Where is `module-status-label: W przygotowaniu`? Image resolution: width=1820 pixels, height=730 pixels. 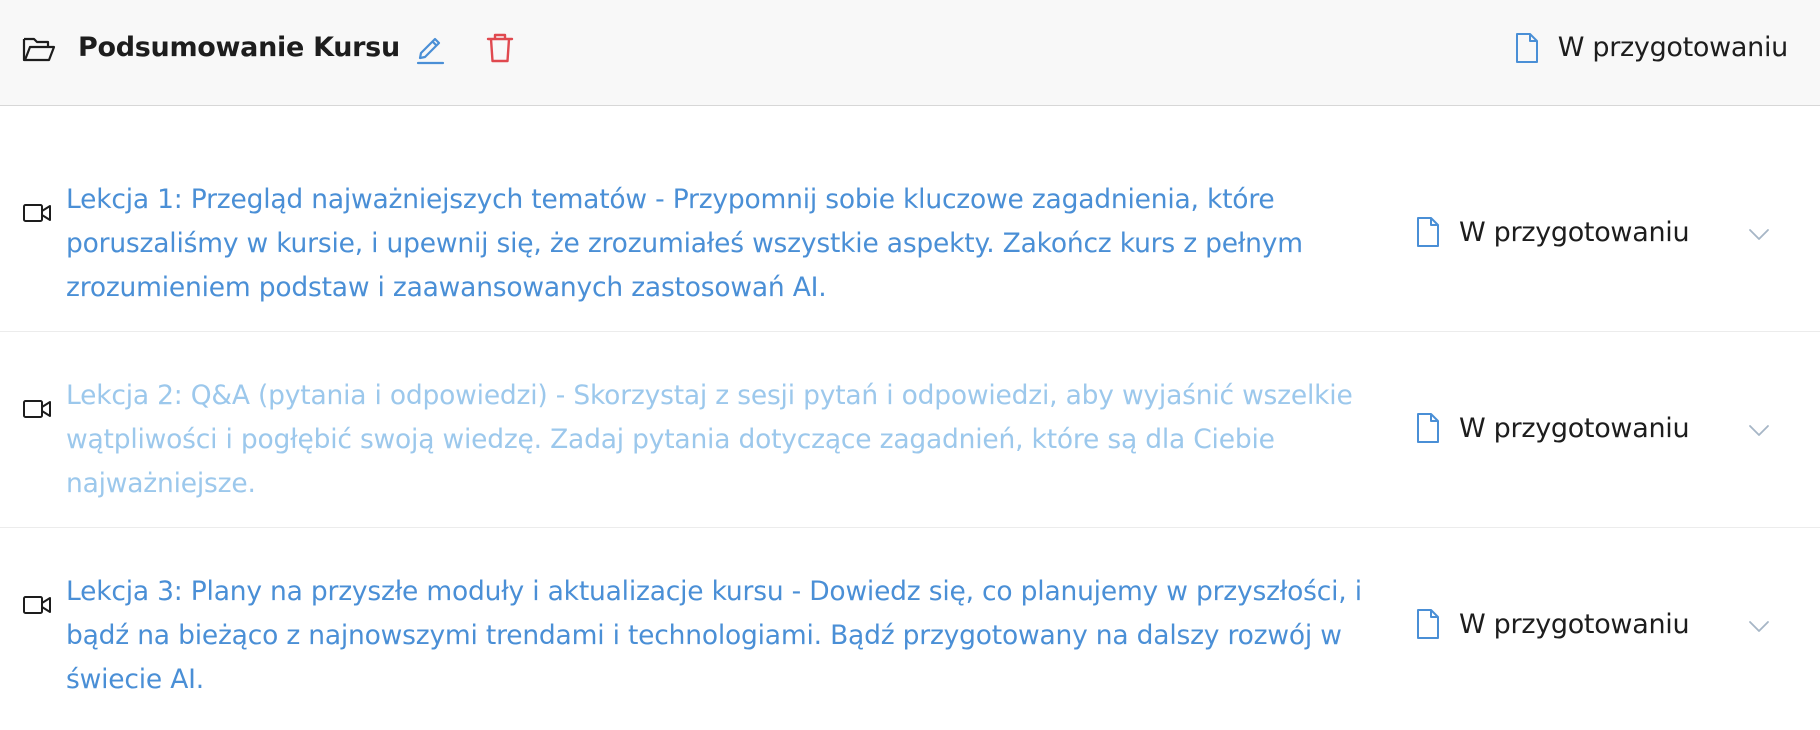
module-status-label: W przygotowaniu is located at coordinates (1673, 47).